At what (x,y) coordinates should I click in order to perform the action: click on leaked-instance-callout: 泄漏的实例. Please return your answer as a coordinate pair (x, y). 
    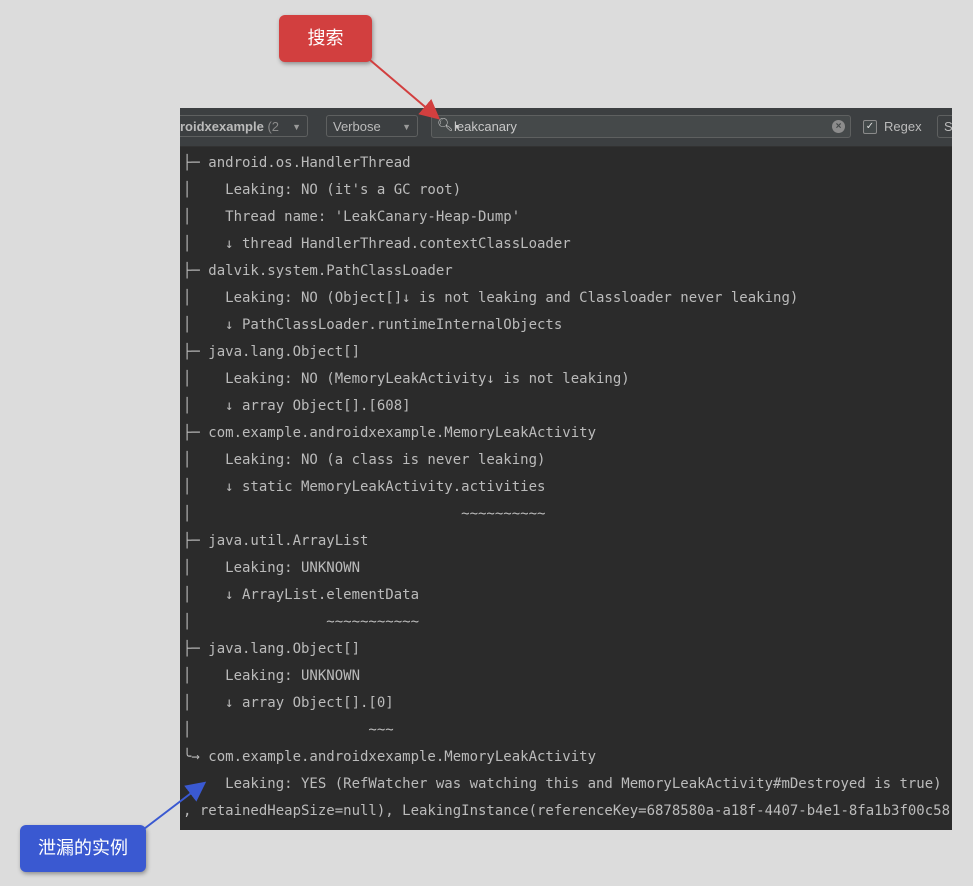
    Looking at the image, I should click on (83, 848).